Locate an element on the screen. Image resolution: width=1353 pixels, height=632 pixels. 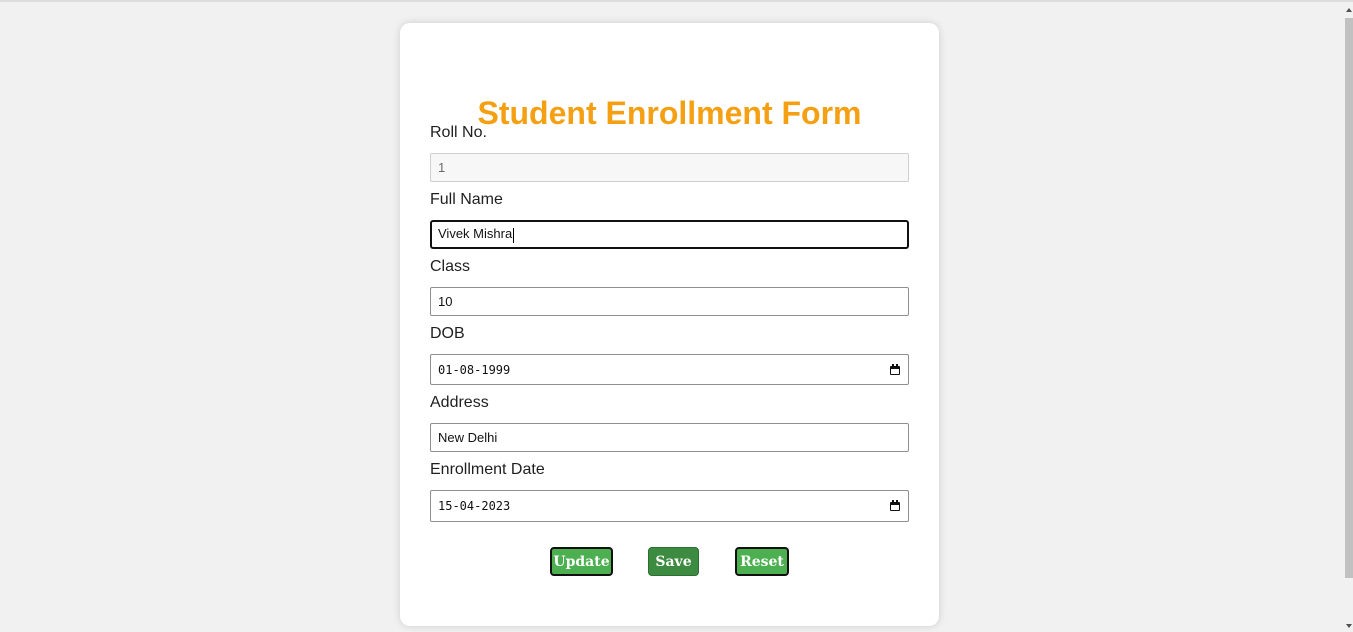
dob-value: 01-08-1999 is located at coordinates (474, 369).